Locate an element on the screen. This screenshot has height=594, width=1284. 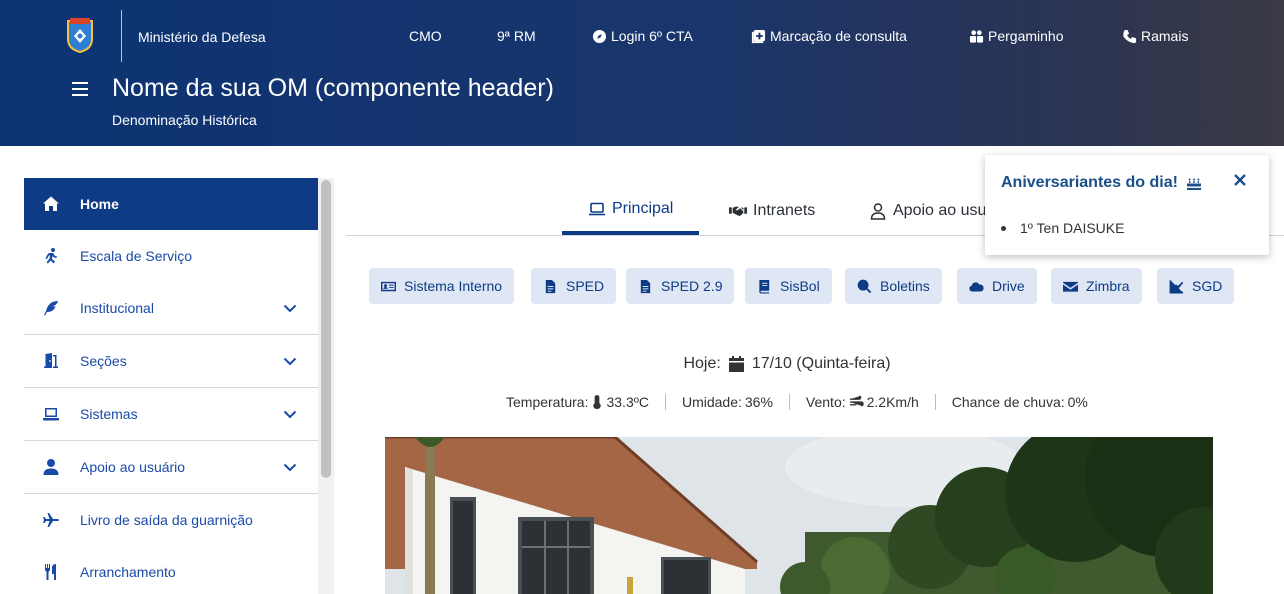
weather-label: Temperatura: is located at coordinates (547, 402).